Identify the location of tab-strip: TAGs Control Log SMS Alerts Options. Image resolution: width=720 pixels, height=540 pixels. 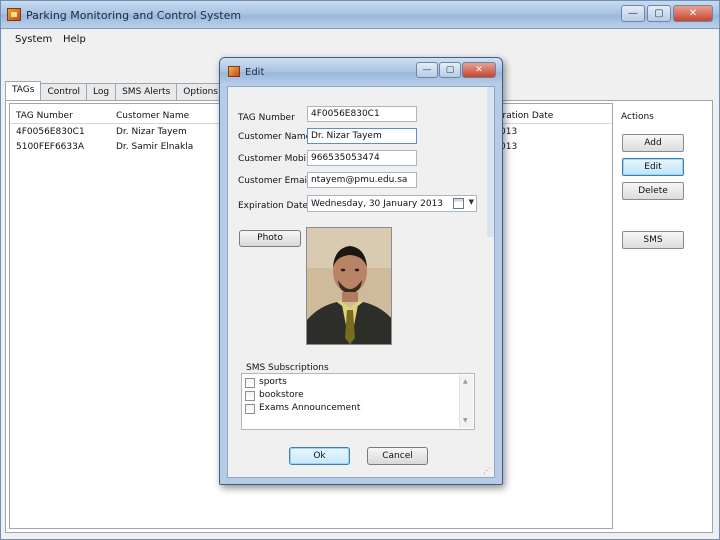
(115, 90).